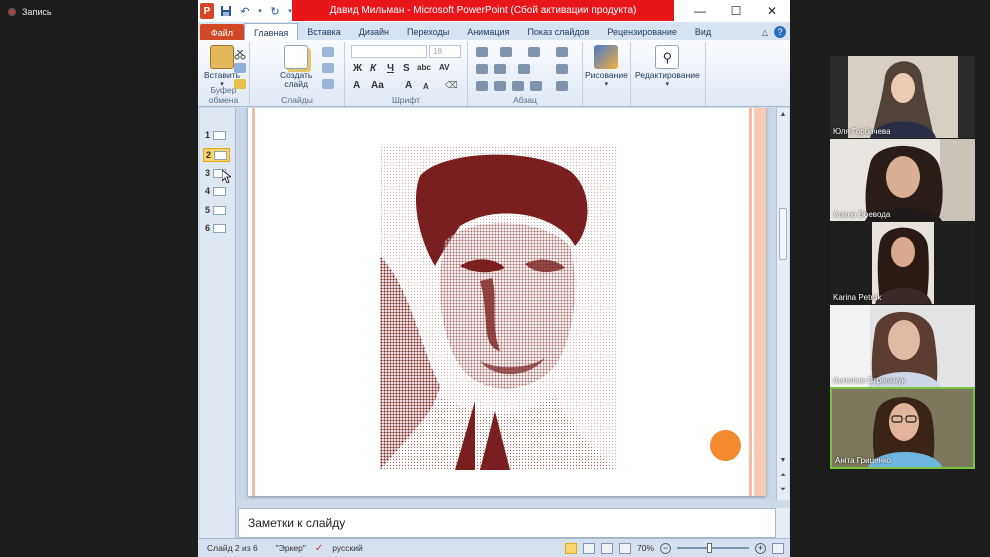 The height and width of the screenshot is (557, 990). I want to click on previous-slide-icon: ⏶, so click(783, 476).